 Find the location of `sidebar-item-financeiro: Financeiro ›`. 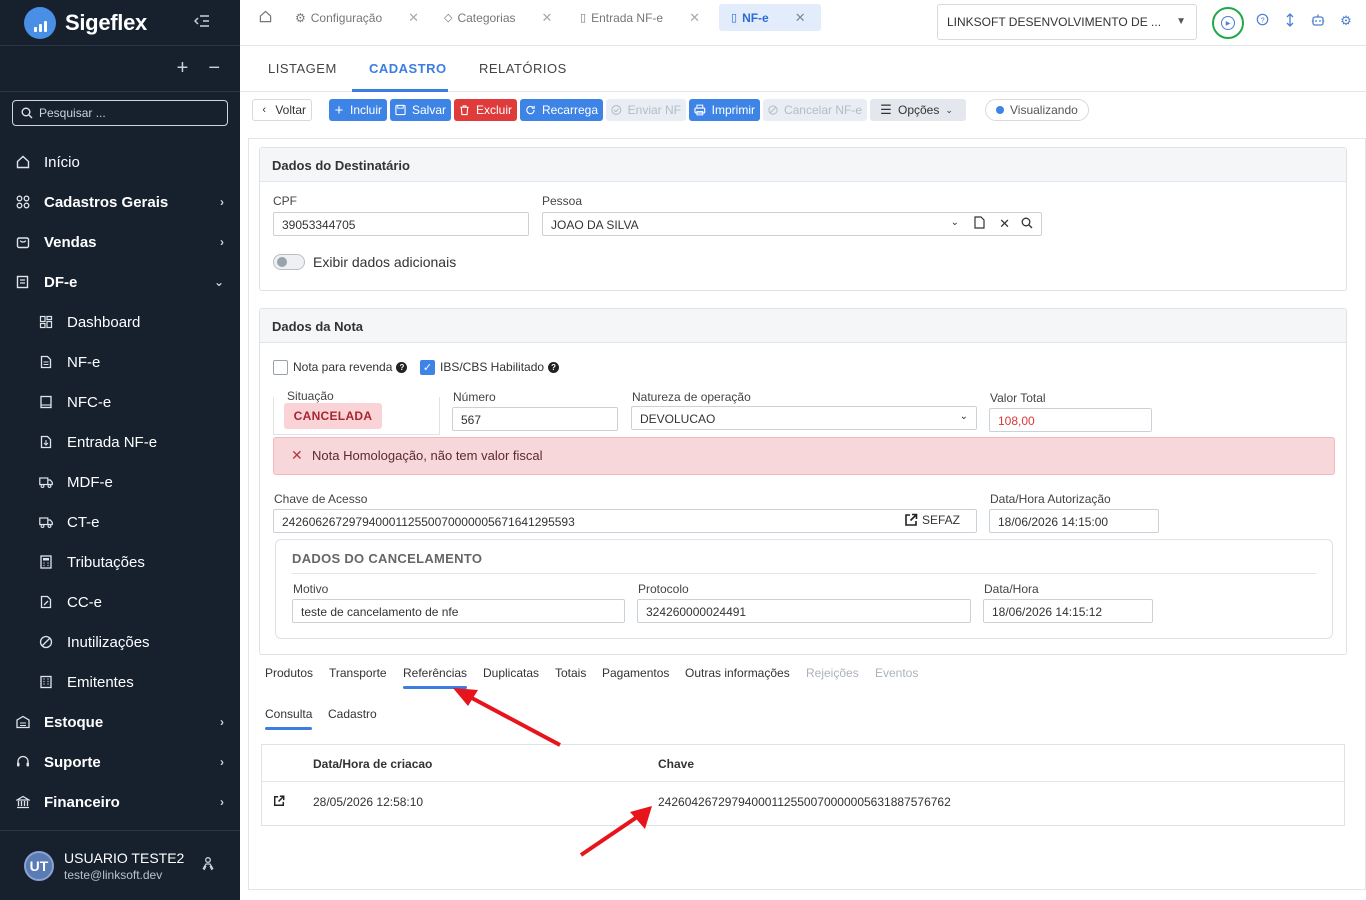

sidebar-item-financeiro: Financeiro › is located at coordinates (120, 802).